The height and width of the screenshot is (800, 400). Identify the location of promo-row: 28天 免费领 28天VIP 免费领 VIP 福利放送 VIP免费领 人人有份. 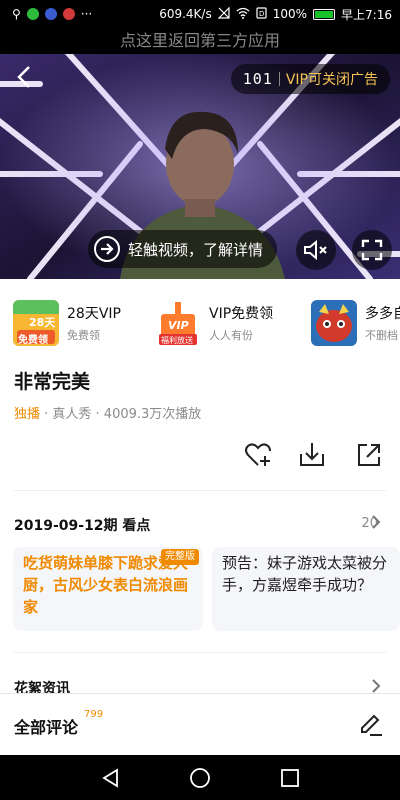
(200, 325).